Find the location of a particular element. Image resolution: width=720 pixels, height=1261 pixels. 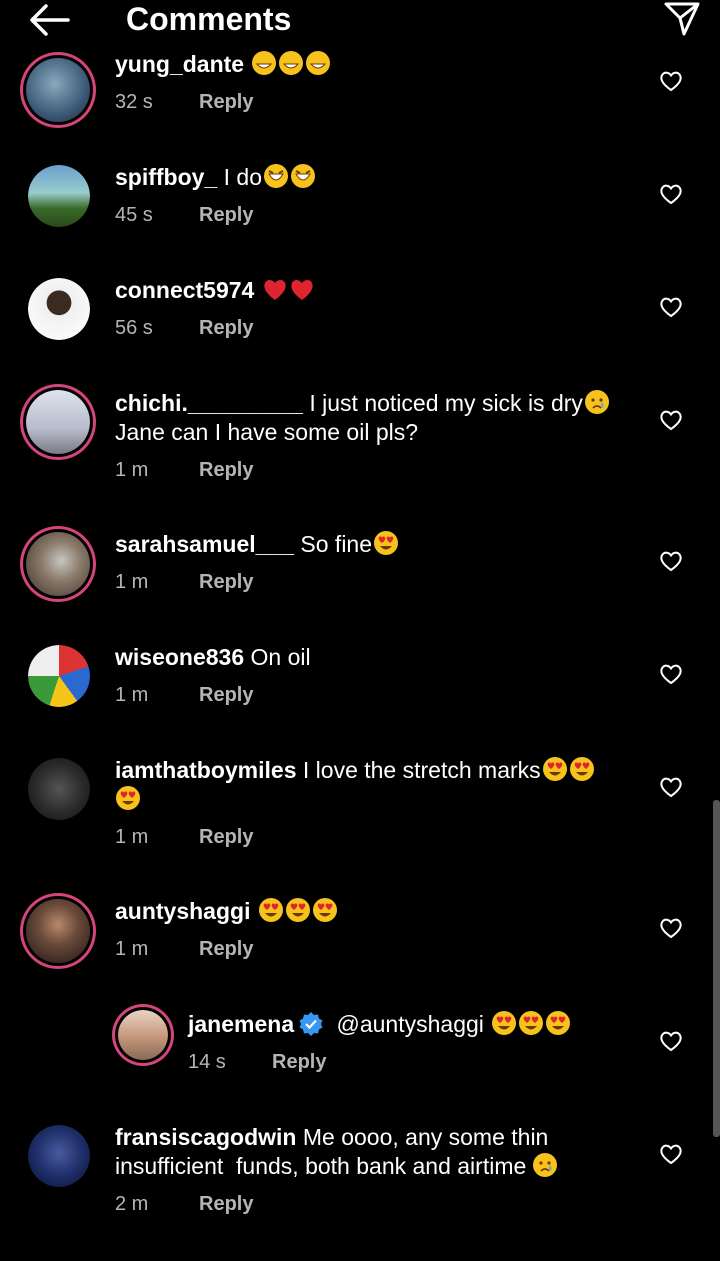

comment-username: yung_dante is located at coordinates (179, 64).